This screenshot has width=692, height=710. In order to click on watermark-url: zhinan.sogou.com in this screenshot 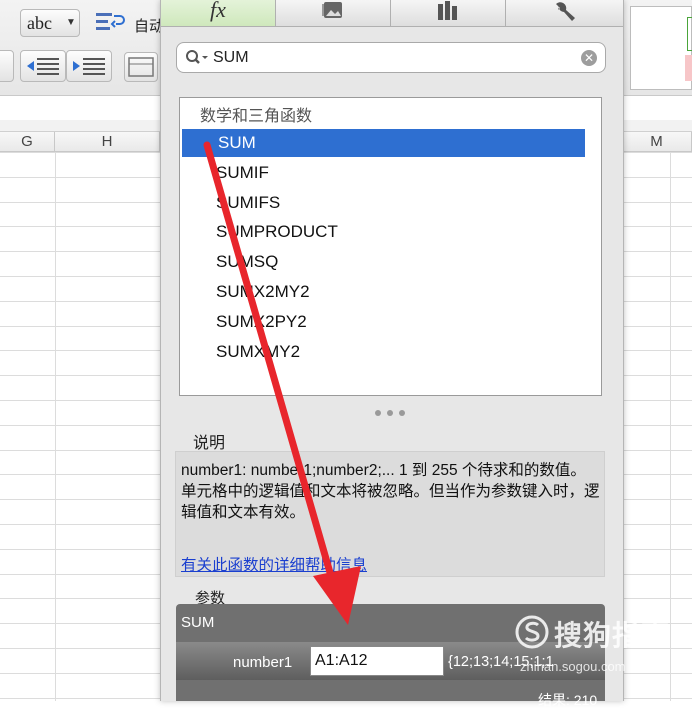, I will do `click(573, 666)`.